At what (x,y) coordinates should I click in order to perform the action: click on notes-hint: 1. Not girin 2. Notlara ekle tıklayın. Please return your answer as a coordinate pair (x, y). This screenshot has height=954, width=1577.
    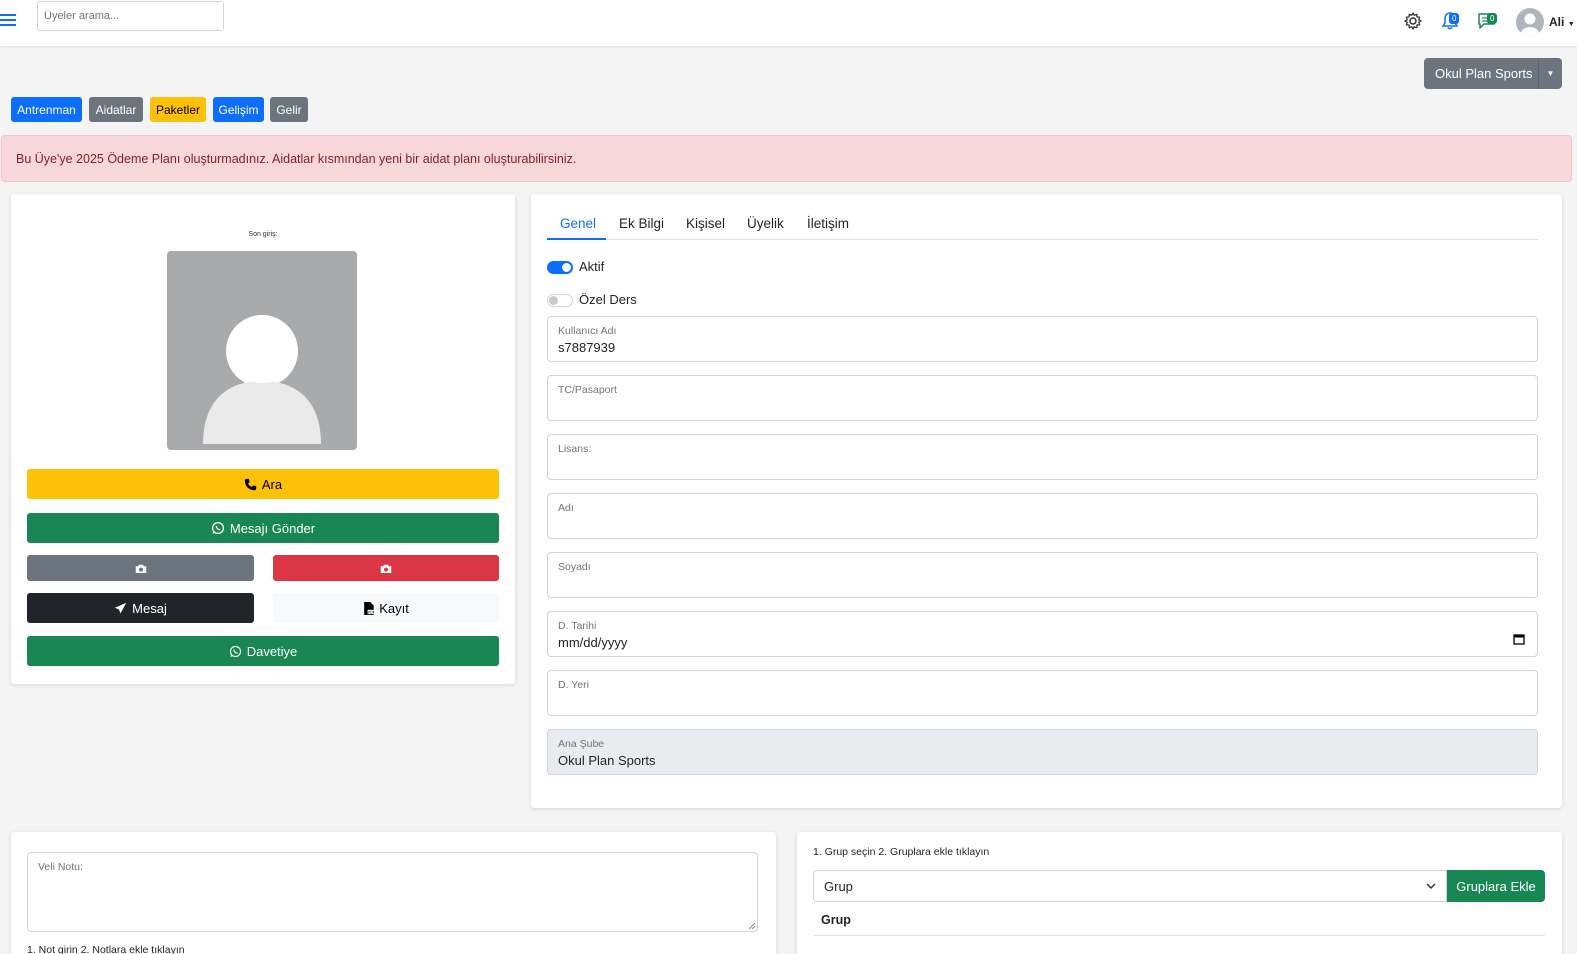
    Looking at the image, I should click on (106, 949).